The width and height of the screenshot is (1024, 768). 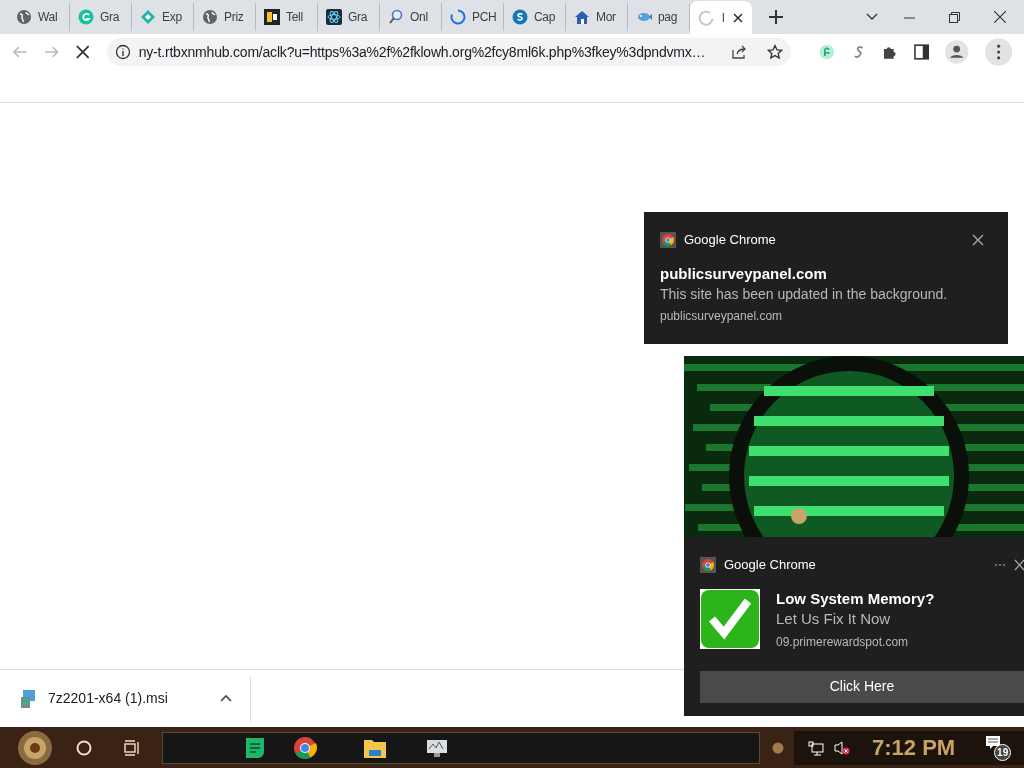 I want to click on puzzle-icon, so click(x=890, y=52).